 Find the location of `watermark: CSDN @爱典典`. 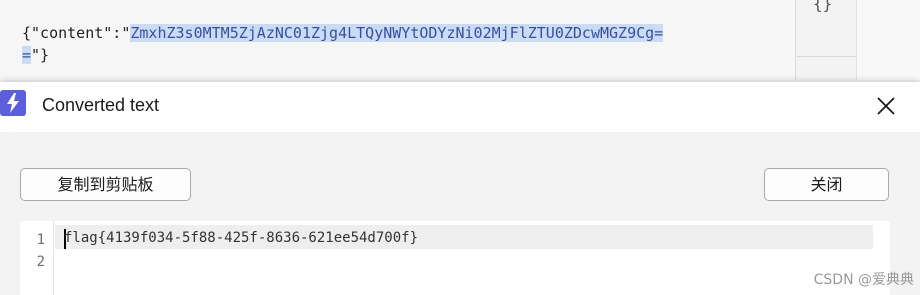

watermark: CSDN @爱典典 is located at coordinates (863, 280).